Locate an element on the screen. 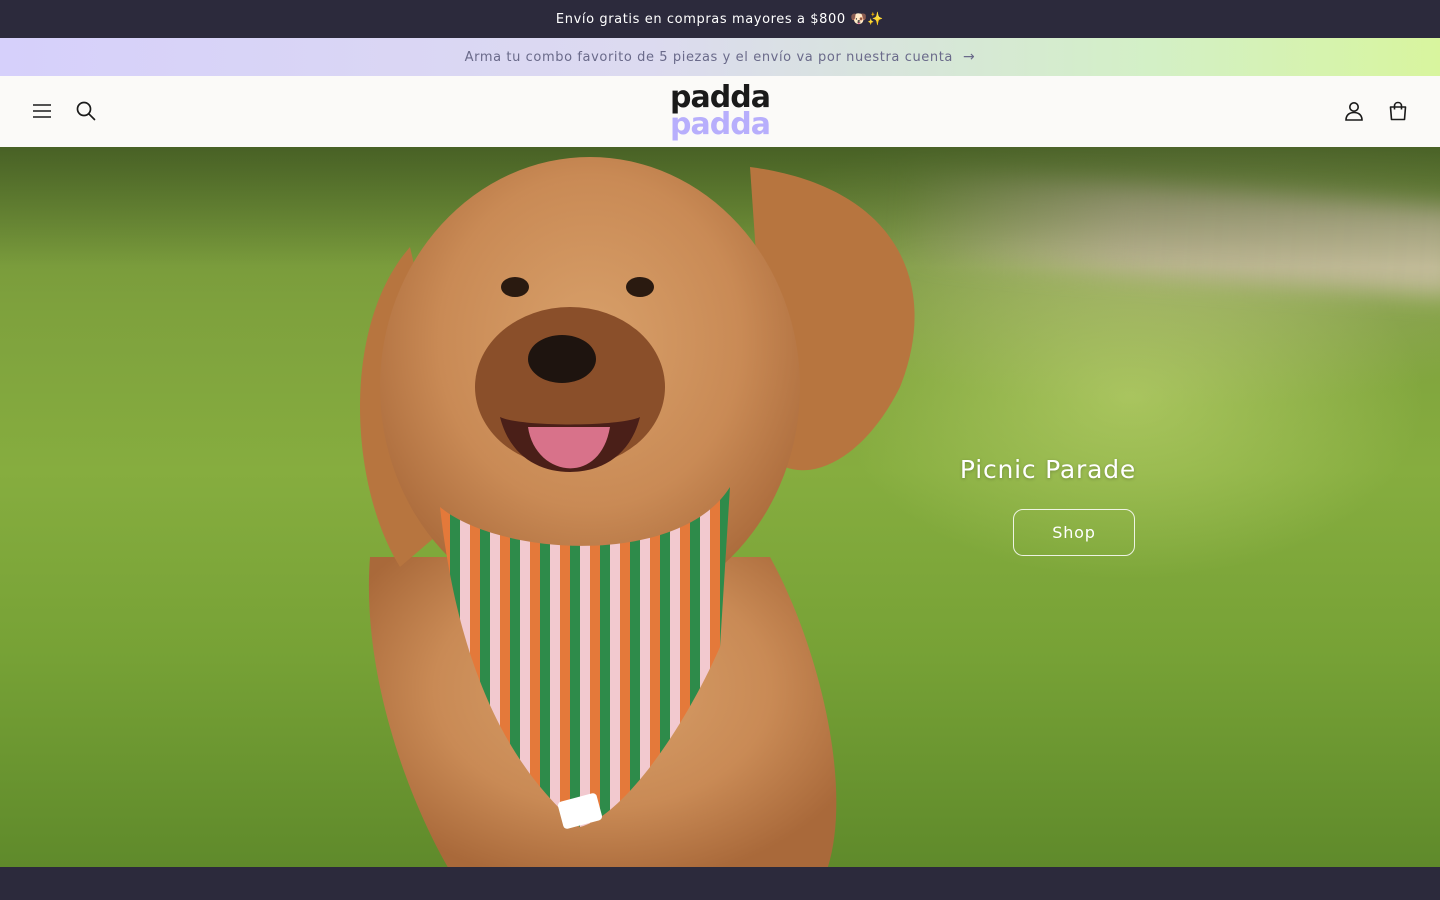 The height and width of the screenshot is (900, 1440). arrow-right-icon: → is located at coordinates (969, 57).